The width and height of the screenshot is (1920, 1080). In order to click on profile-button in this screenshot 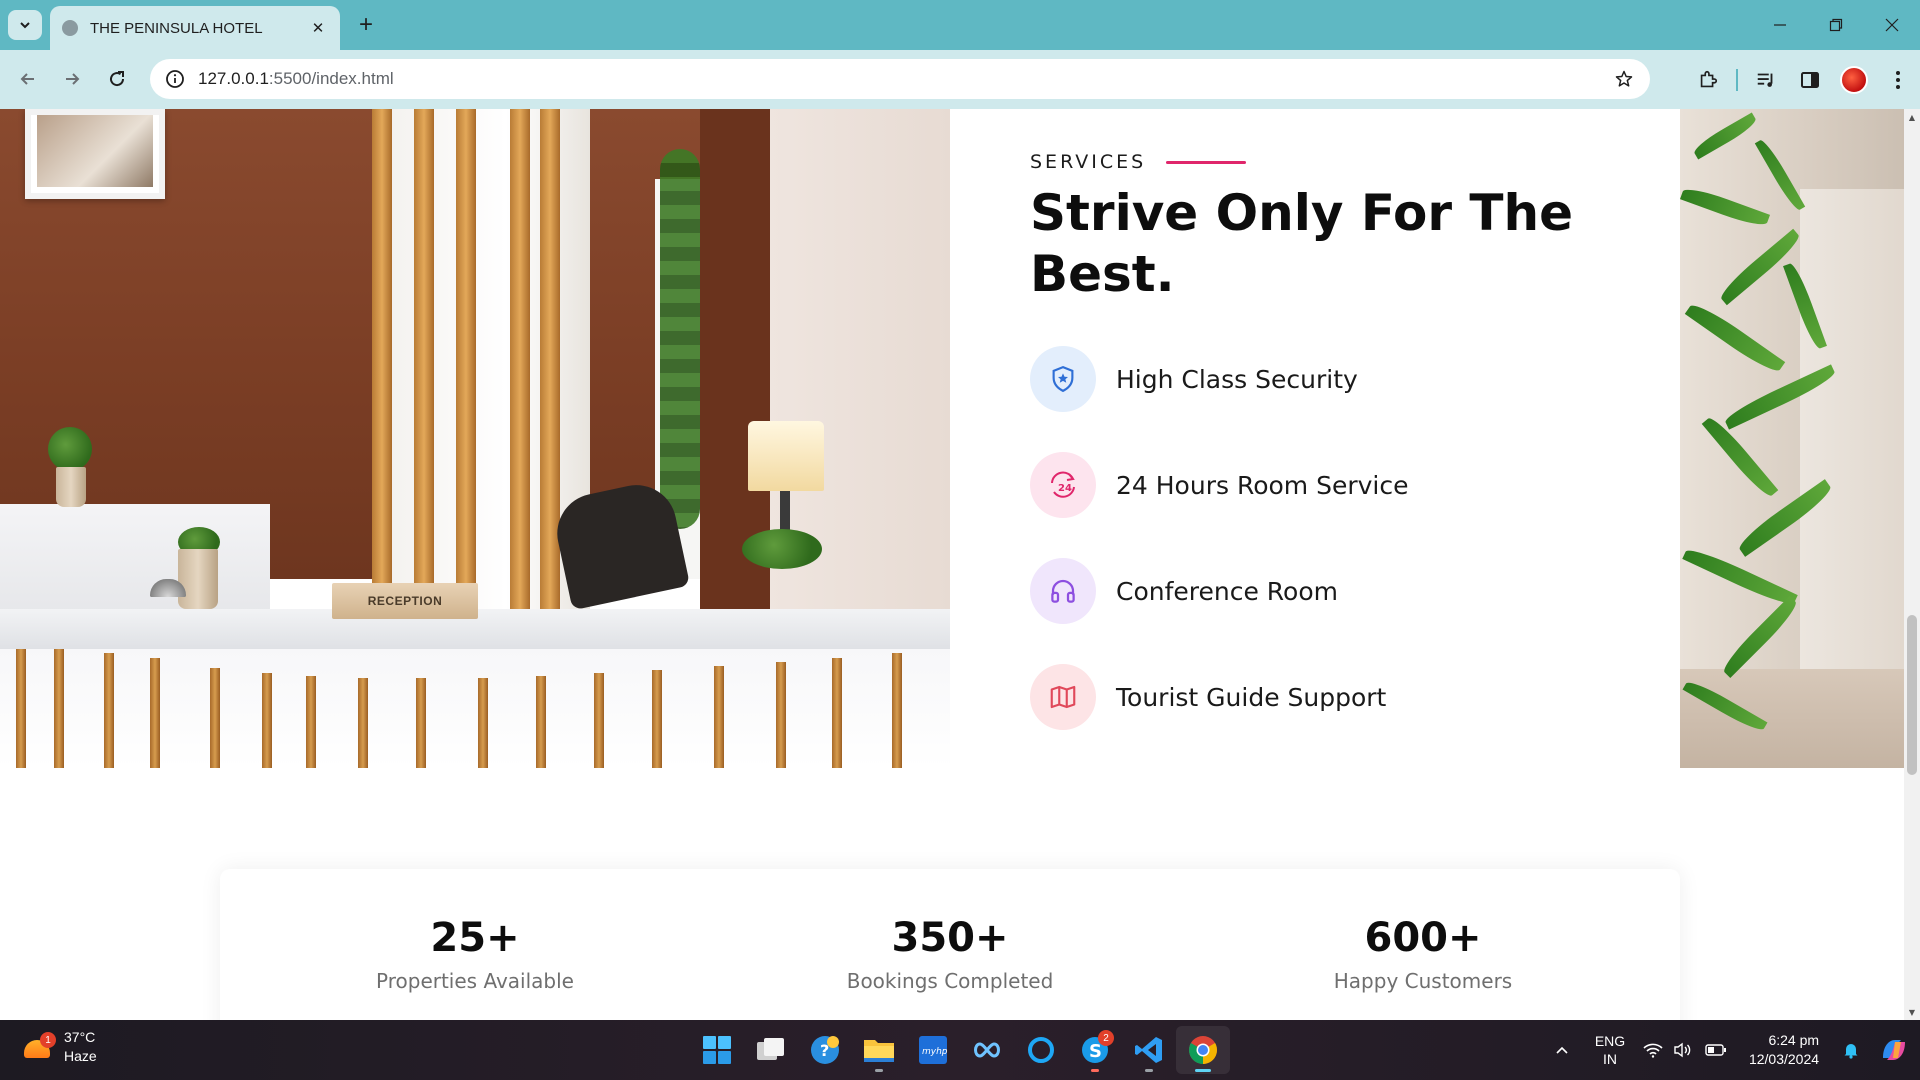, I will do `click(1854, 80)`.